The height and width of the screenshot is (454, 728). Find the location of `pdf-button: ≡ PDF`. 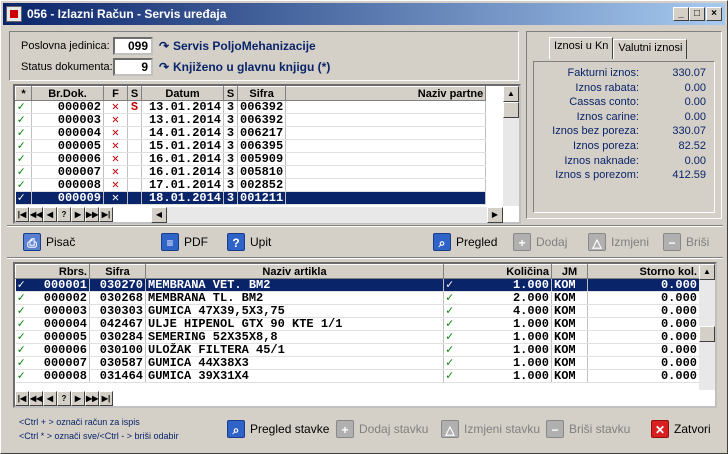

pdf-button: ≡ PDF is located at coordinates (184, 242).